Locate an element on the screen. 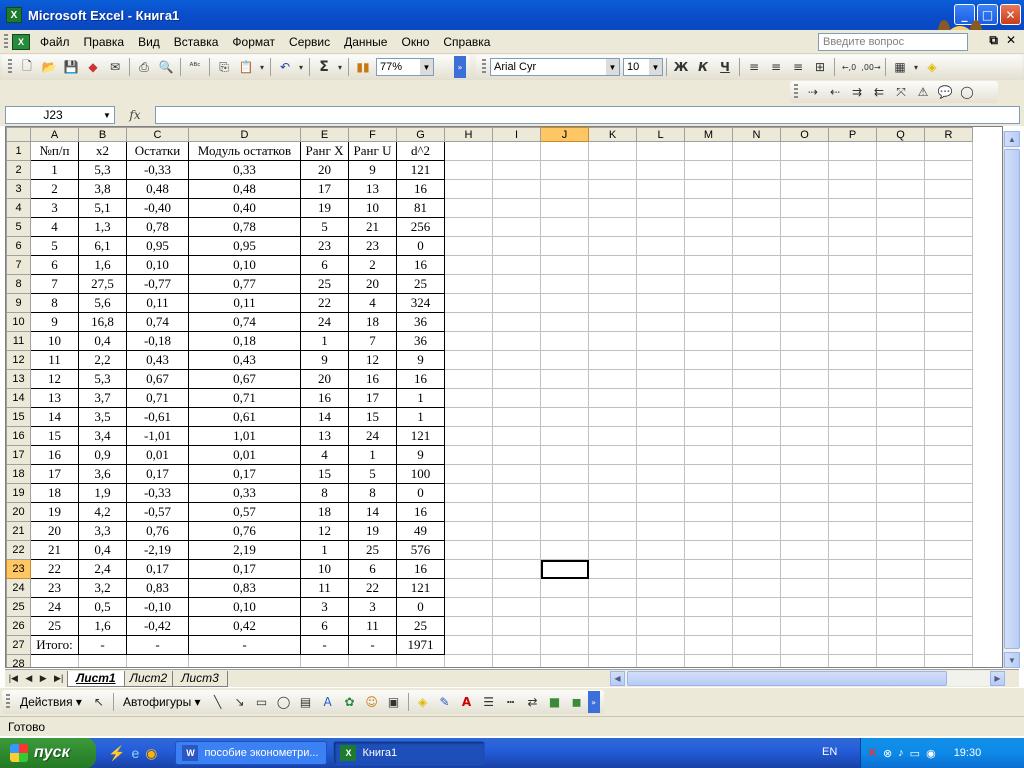 Image resolution: width=1024 pixels, height=768 pixels. wordart-icon: A is located at coordinates (328, 702).